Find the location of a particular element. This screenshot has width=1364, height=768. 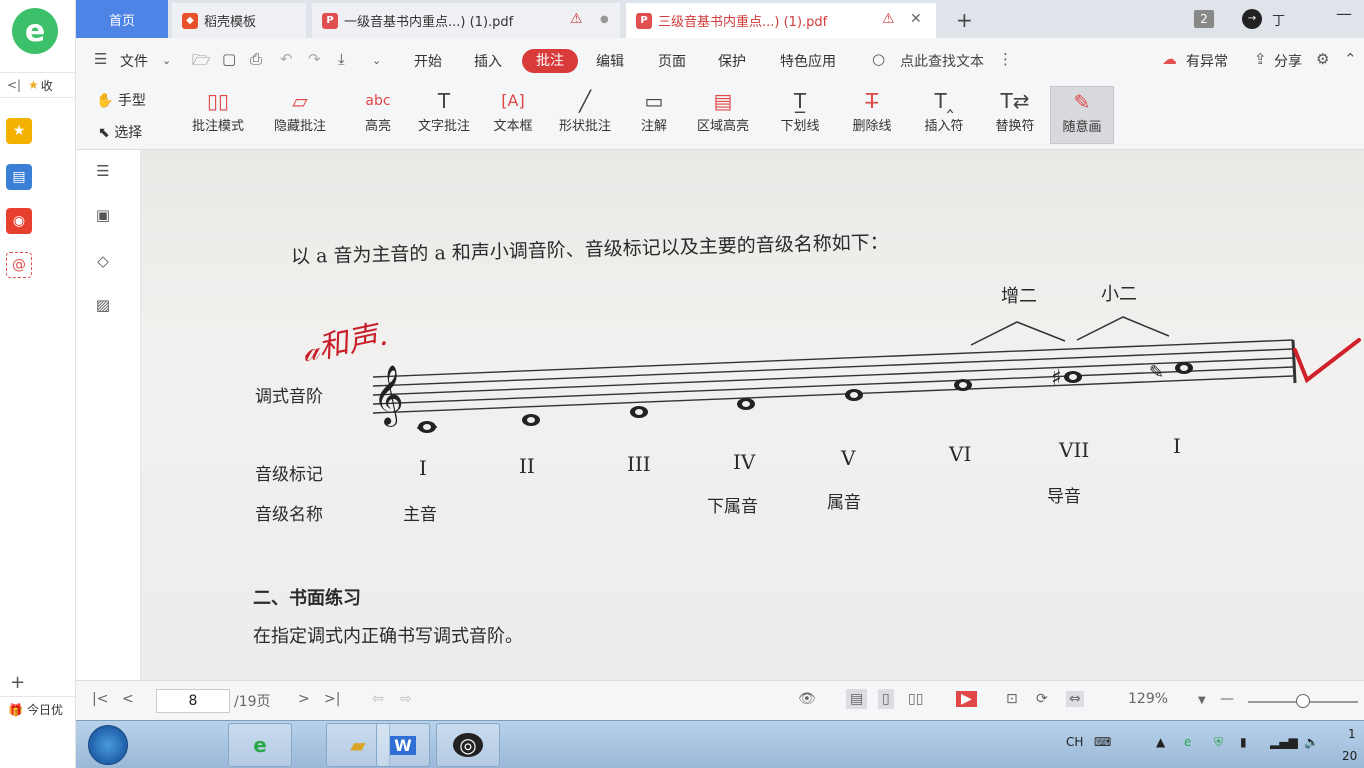

zoom-slider-thumb is located at coordinates (1303, 701).